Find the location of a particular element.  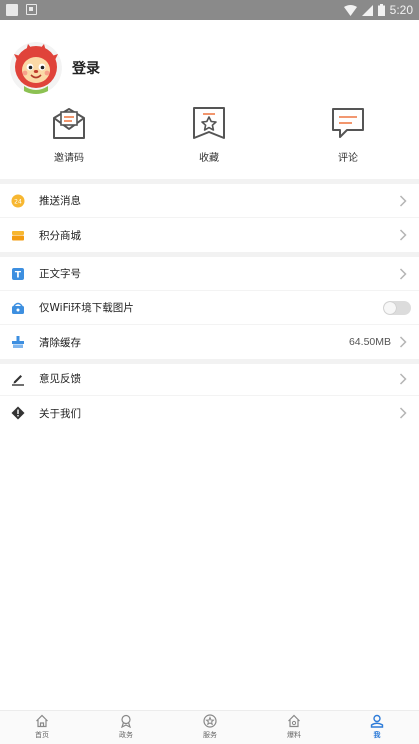

tab-label: 爆料 is located at coordinates (294, 735).